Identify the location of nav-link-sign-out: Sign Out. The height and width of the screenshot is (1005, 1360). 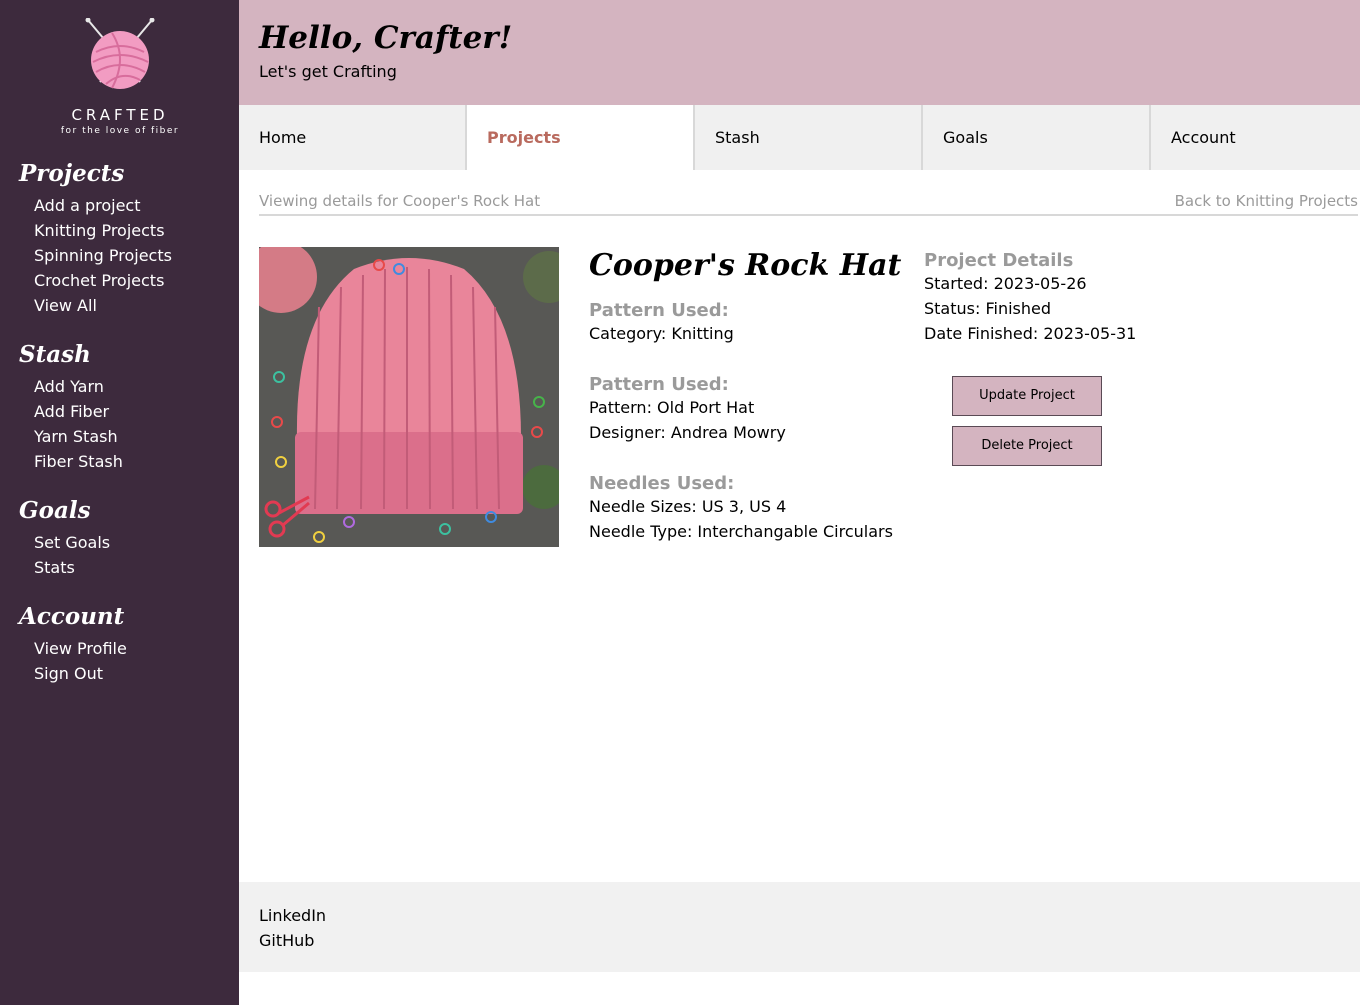
(80, 673).